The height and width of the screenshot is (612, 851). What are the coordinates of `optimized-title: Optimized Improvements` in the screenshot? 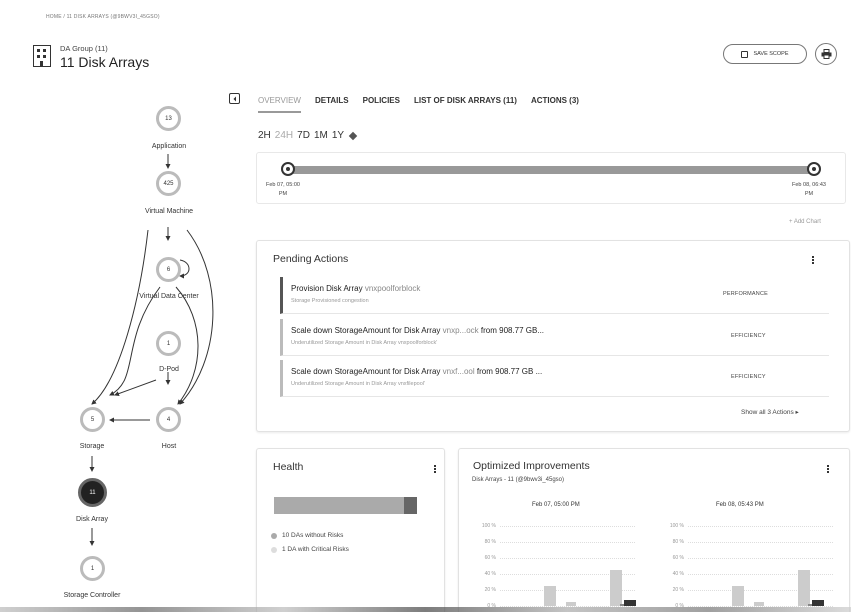 It's located at (531, 466).